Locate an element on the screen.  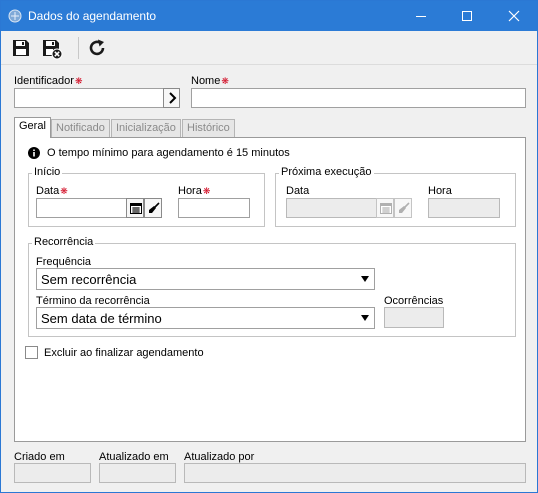
identificador-label: Identificador❋ is located at coordinates (48, 81).